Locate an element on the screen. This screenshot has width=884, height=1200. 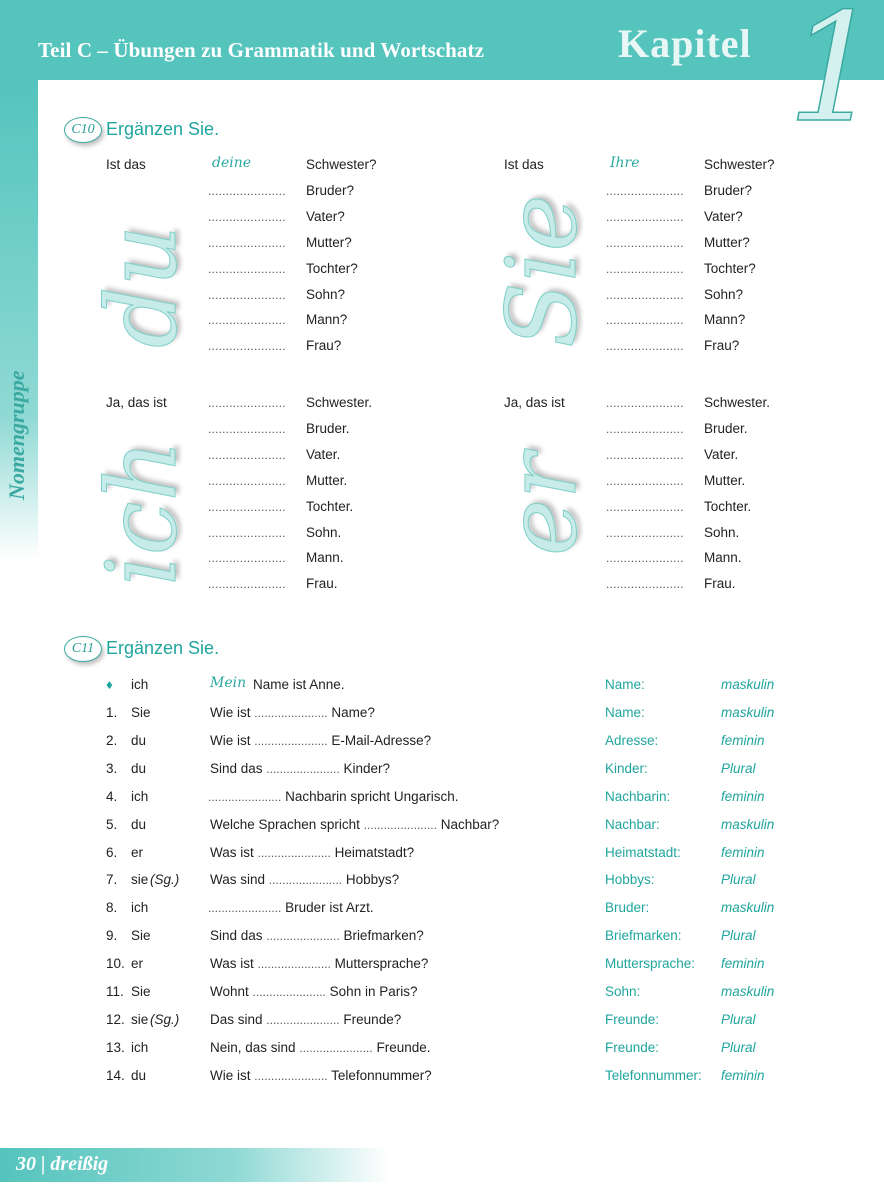
row-noun: Sohn: is located at coordinates (623, 991).